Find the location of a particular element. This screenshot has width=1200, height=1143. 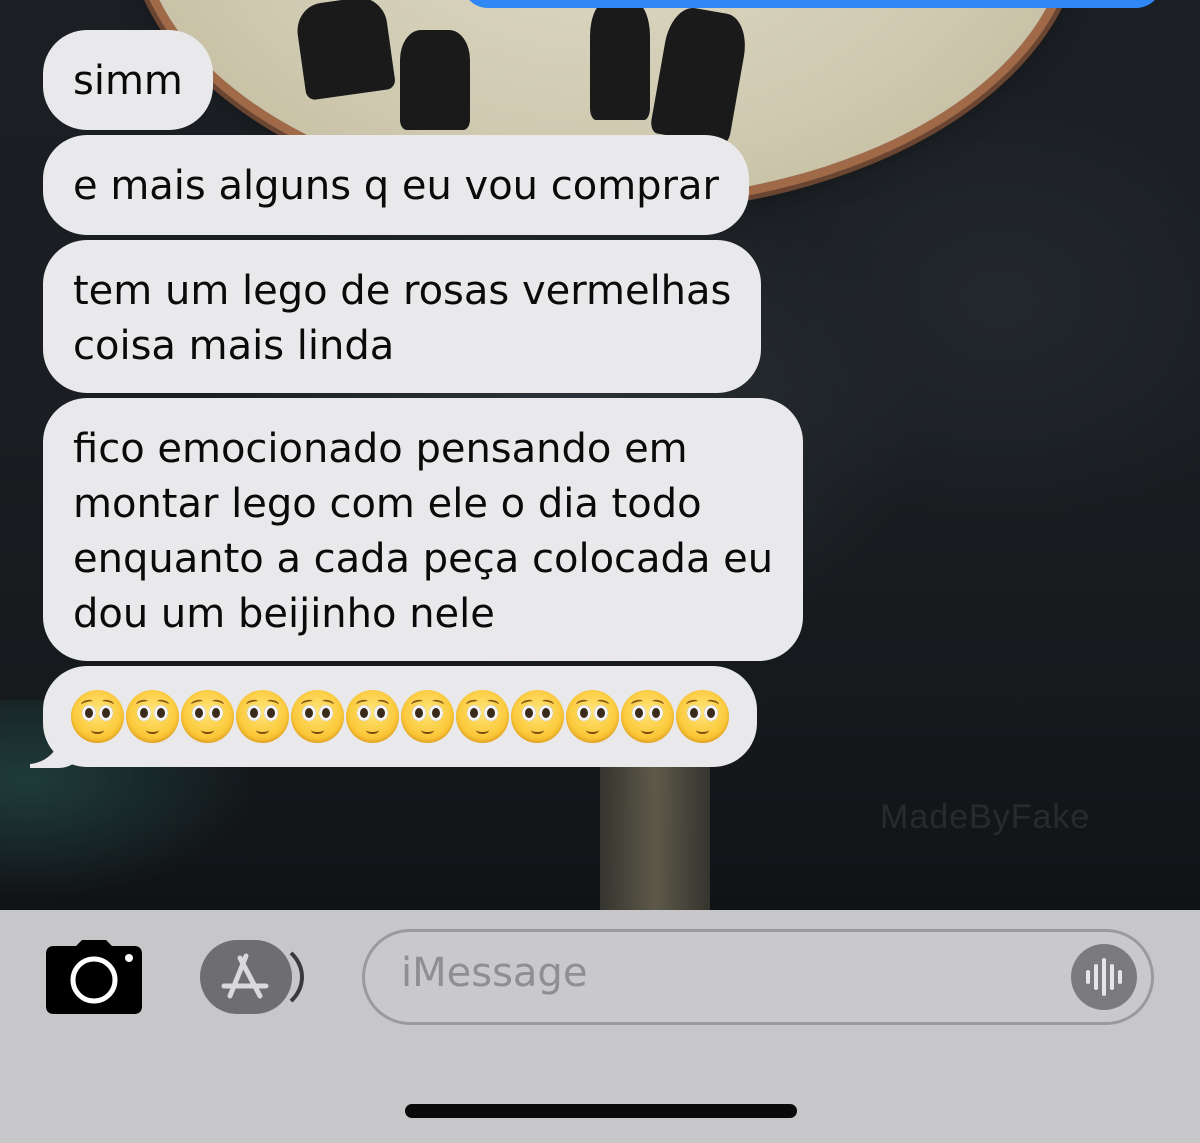

sent-message-bubble-edge is located at coordinates (812, 4).